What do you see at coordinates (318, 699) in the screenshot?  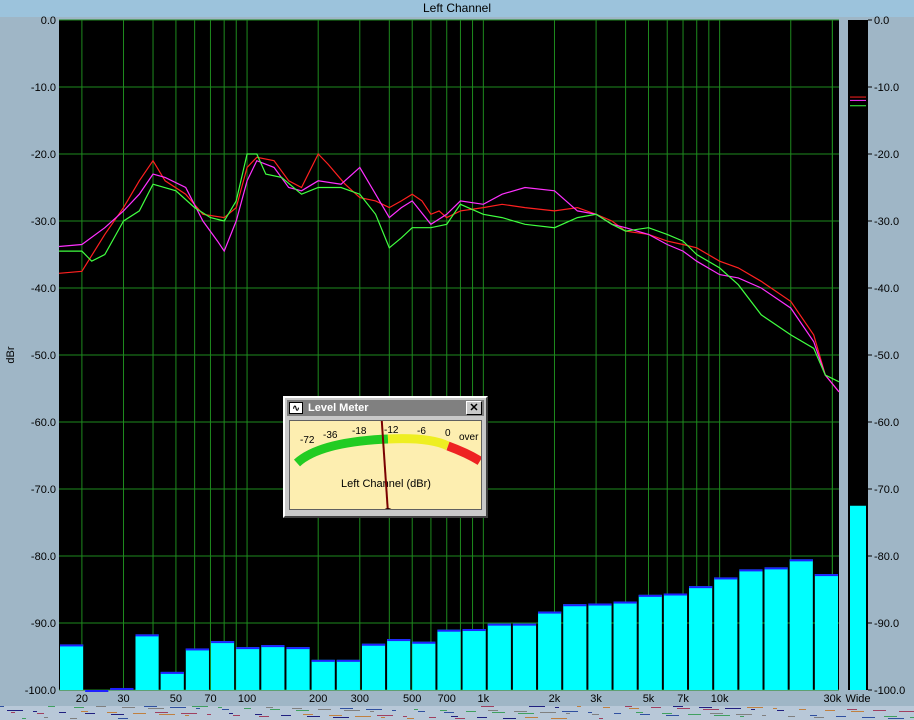 I see `x-tick-label: 200` at bounding box center [318, 699].